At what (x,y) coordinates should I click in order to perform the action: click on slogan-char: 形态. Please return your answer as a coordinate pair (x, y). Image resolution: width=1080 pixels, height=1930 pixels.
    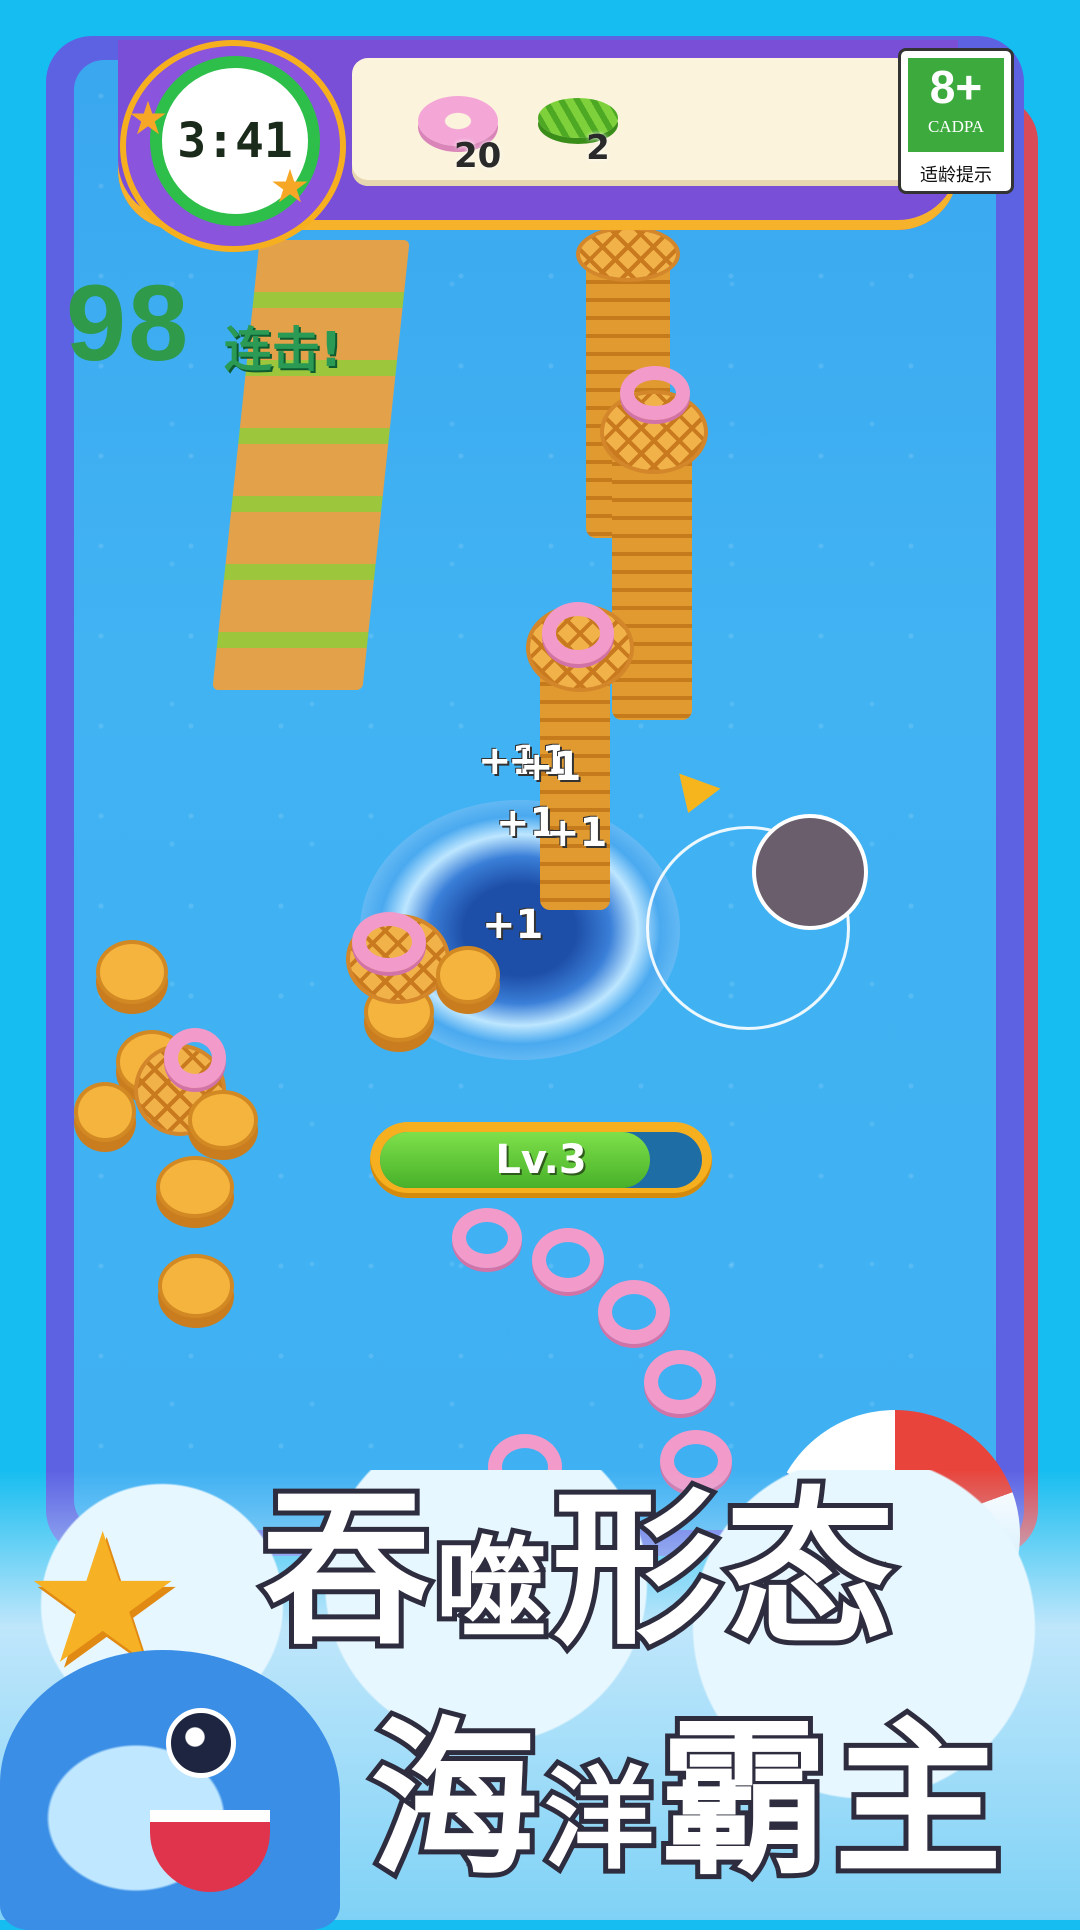
    Looking at the image, I should click on (723, 1570).